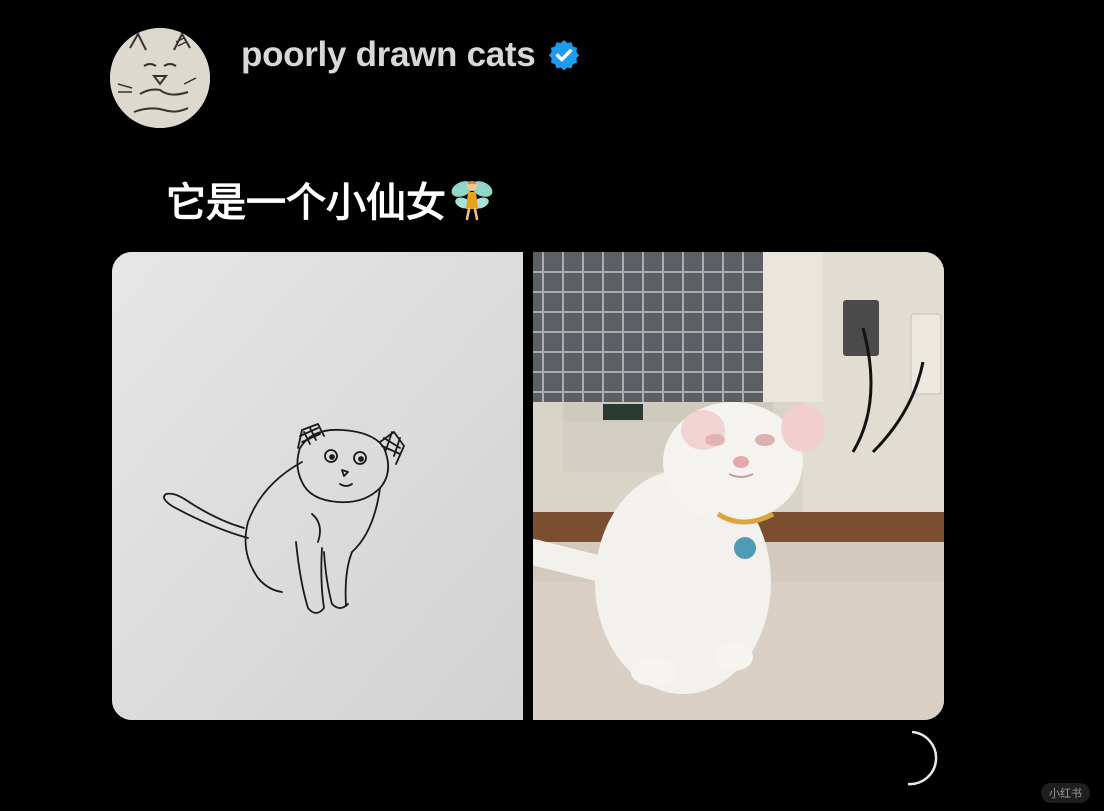  Describe the element at coordinates (306, 203) in the screenshot. I see `post-text-content: 它是一个小仙女` at that location.